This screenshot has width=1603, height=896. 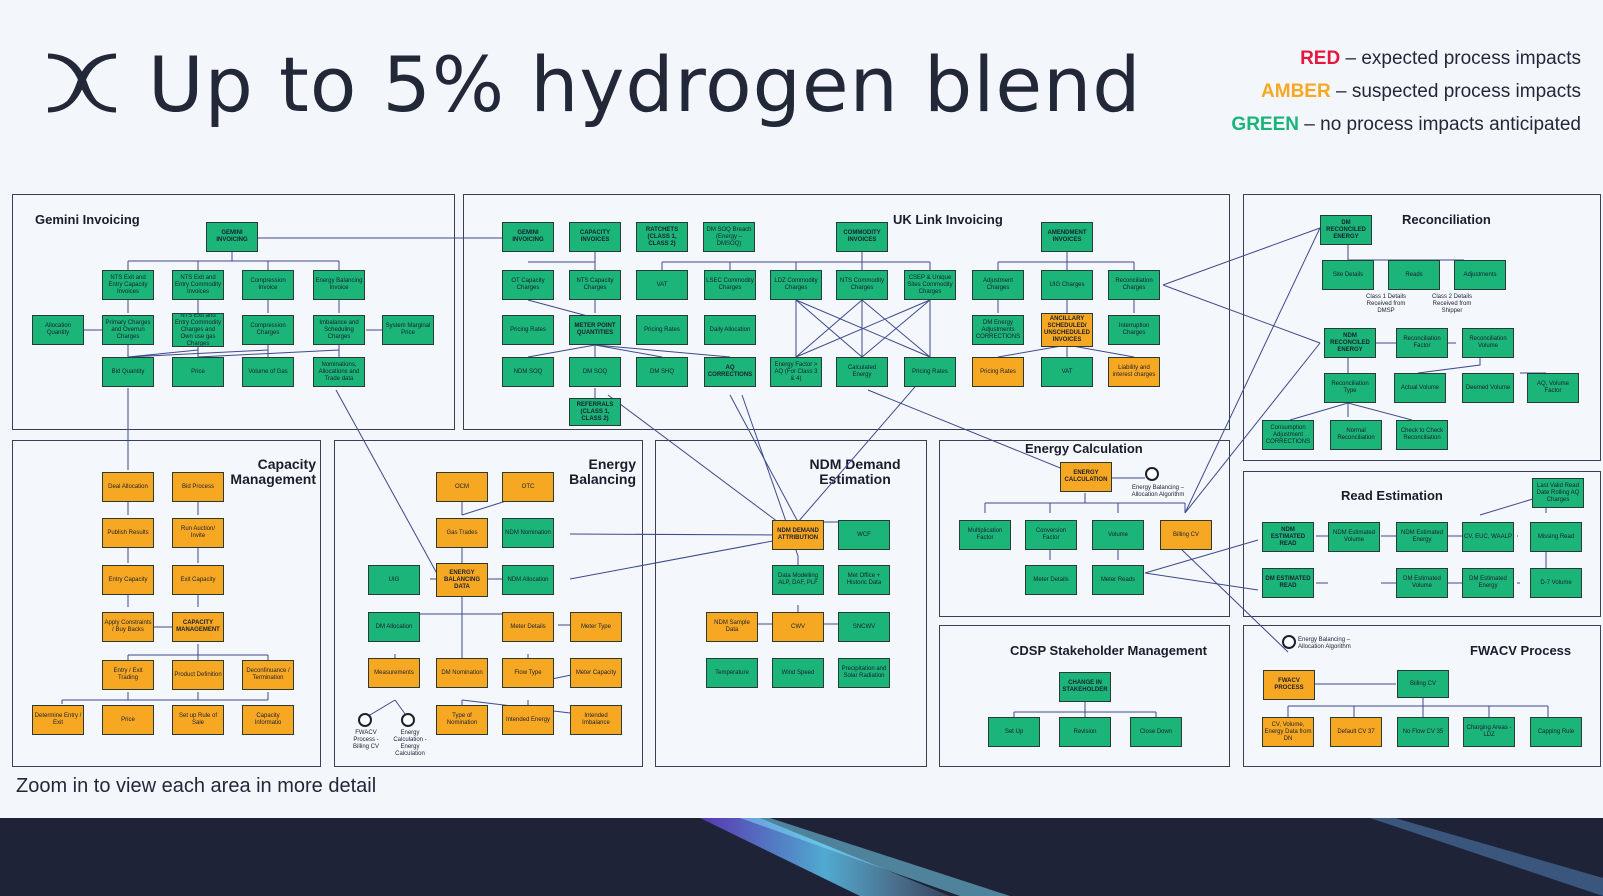 I want to click on csep-commodity-charges-box: CSEP & Unique Sites Commodity Charges, so click(x=930, y=285).